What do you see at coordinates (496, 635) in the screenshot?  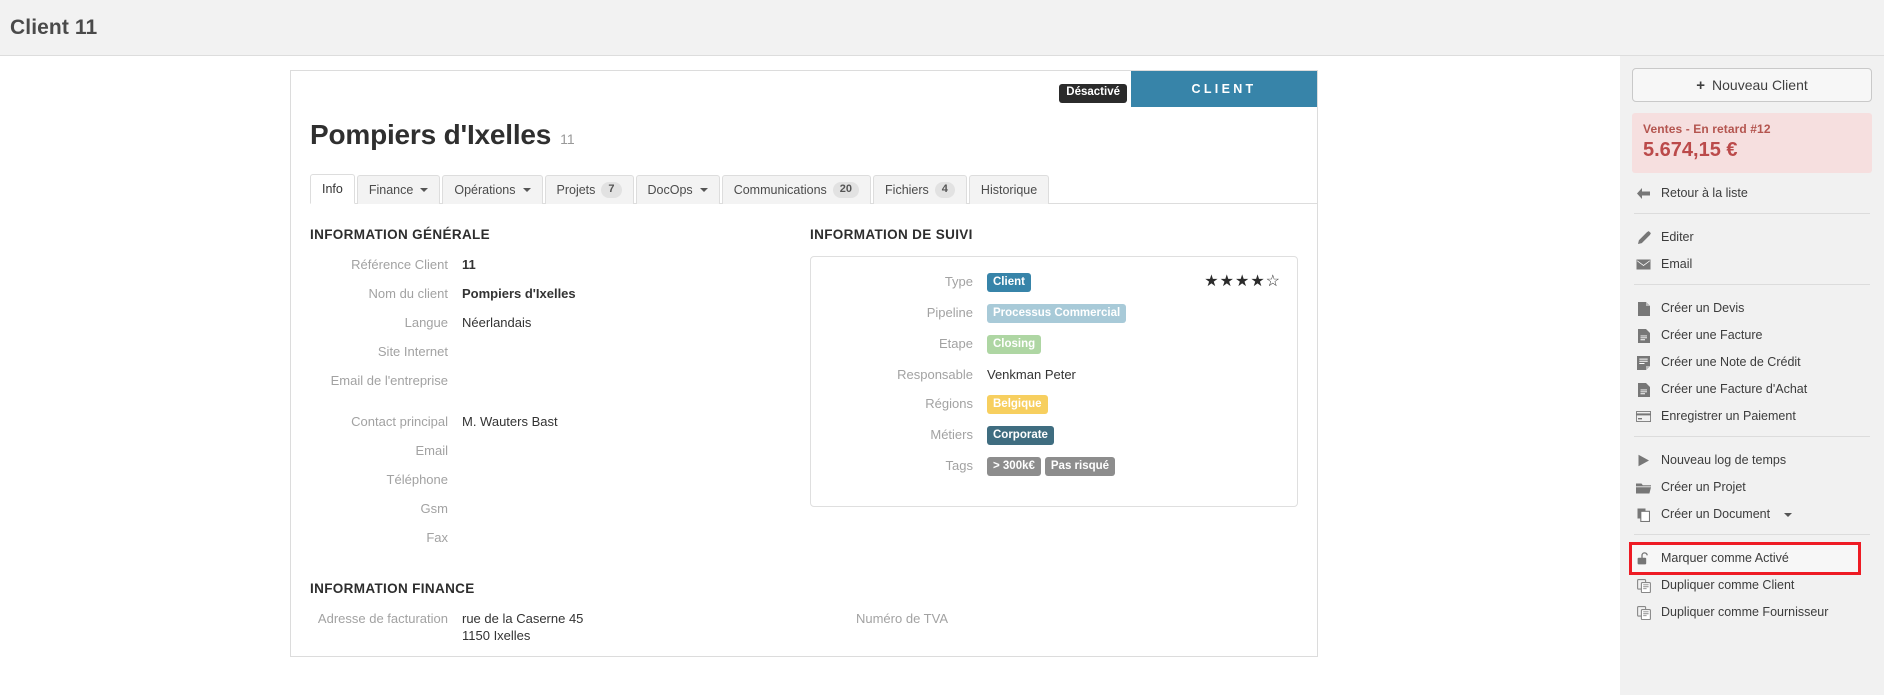 I see `billing-address-line2: 1150 Ixelles` at bounding box center [496, 635].